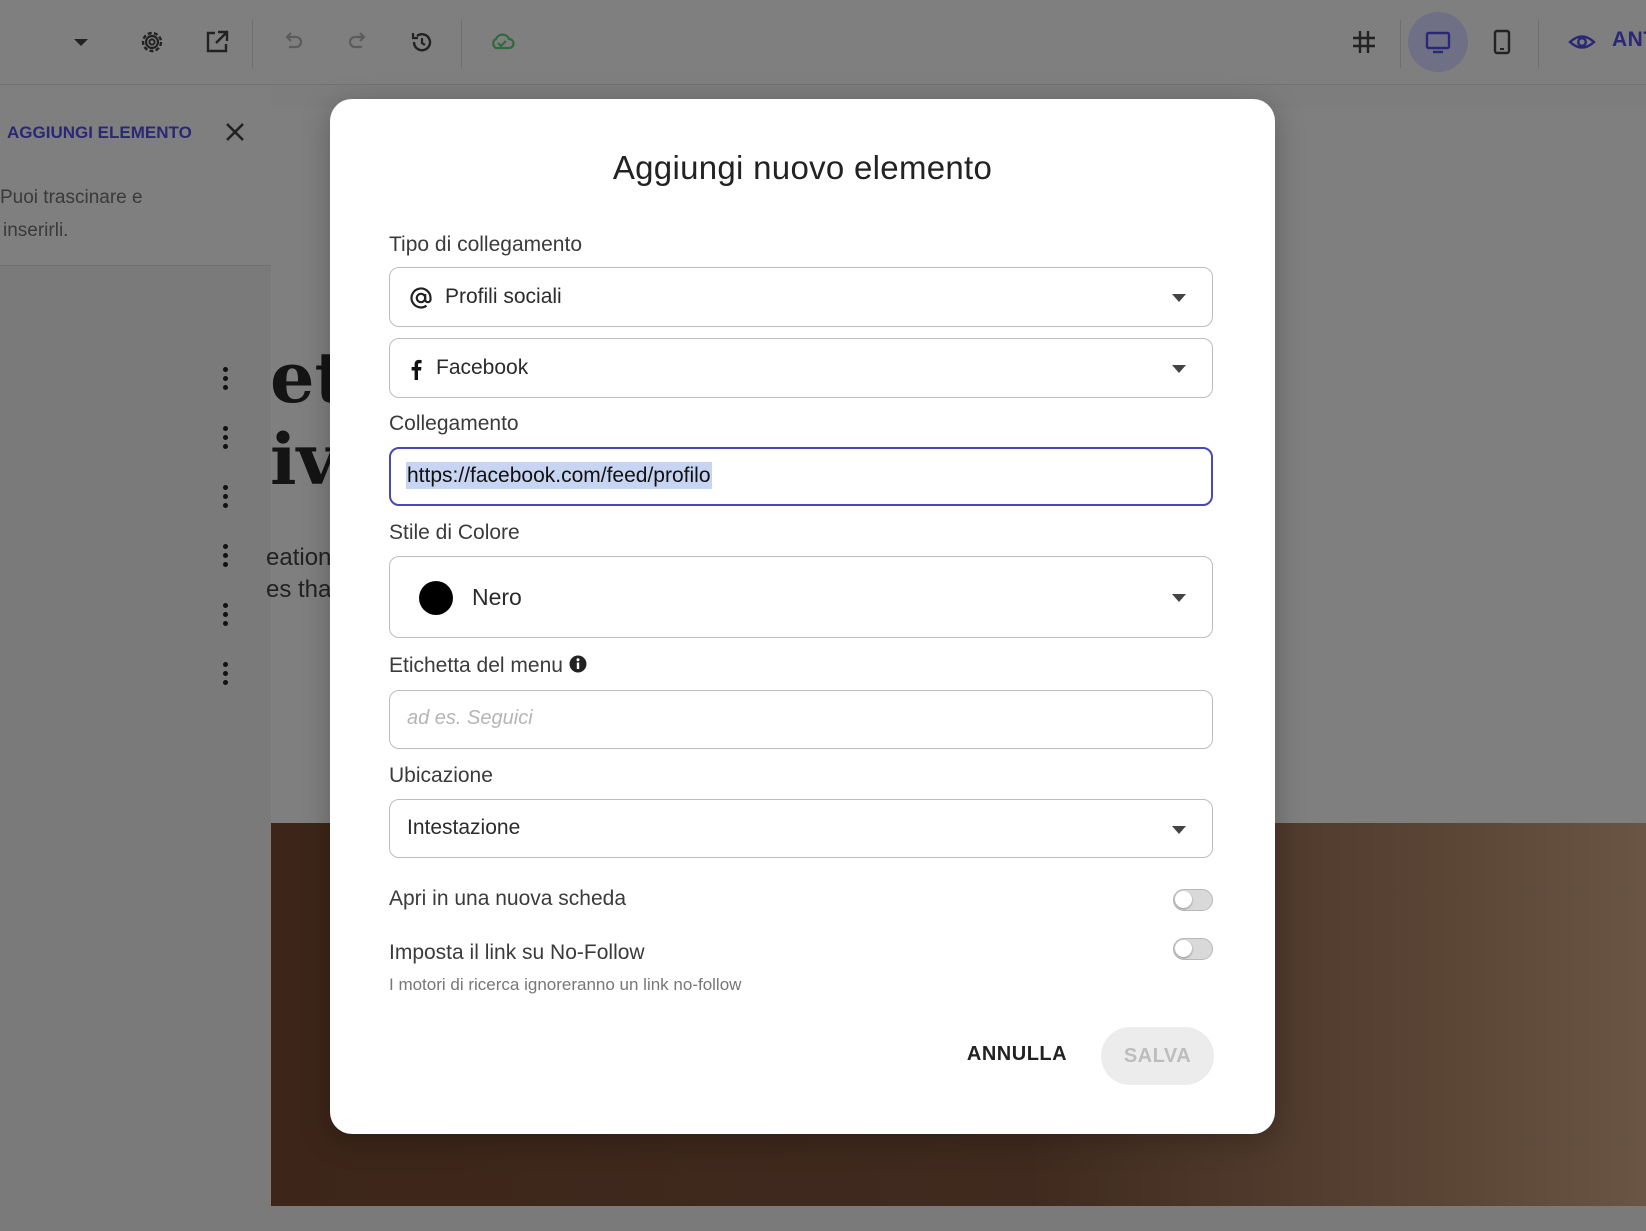  I want to click on grid-icon, so click(1364, 42).